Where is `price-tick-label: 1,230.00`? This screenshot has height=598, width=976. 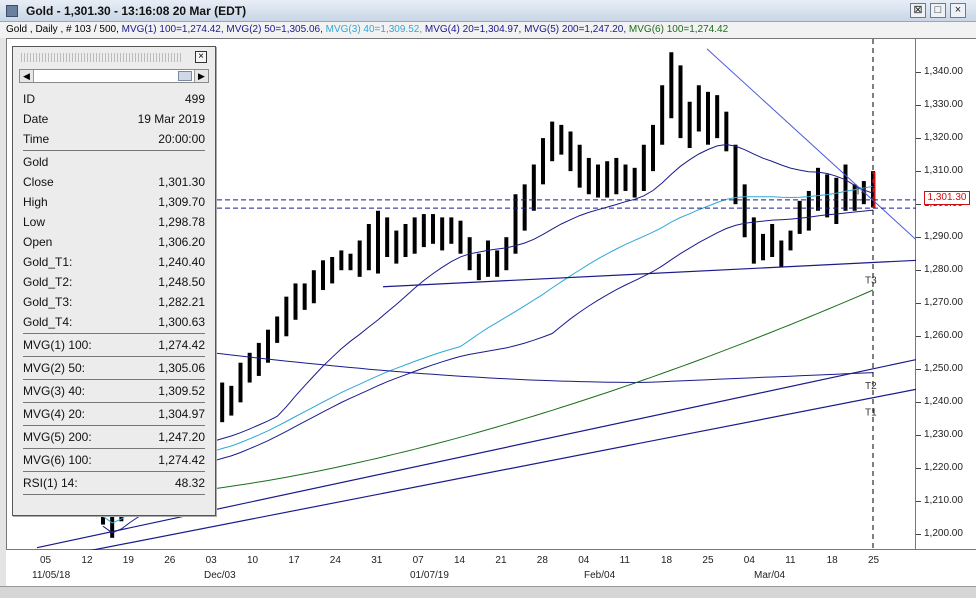 price-tick-label: 1,230.00 is located at coordinates (943, 435).